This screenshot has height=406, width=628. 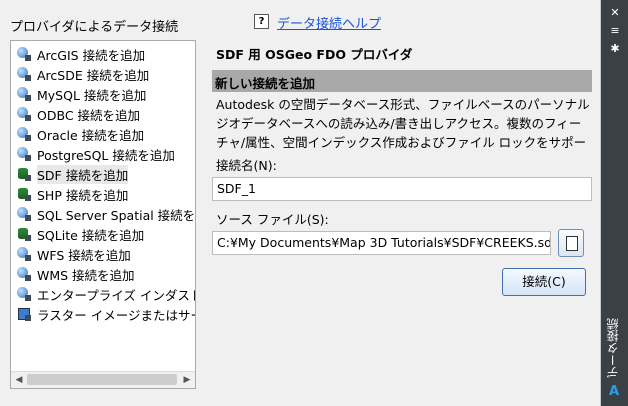 I want to click on connect-button: 接続(C), so click(x=544, y=282).